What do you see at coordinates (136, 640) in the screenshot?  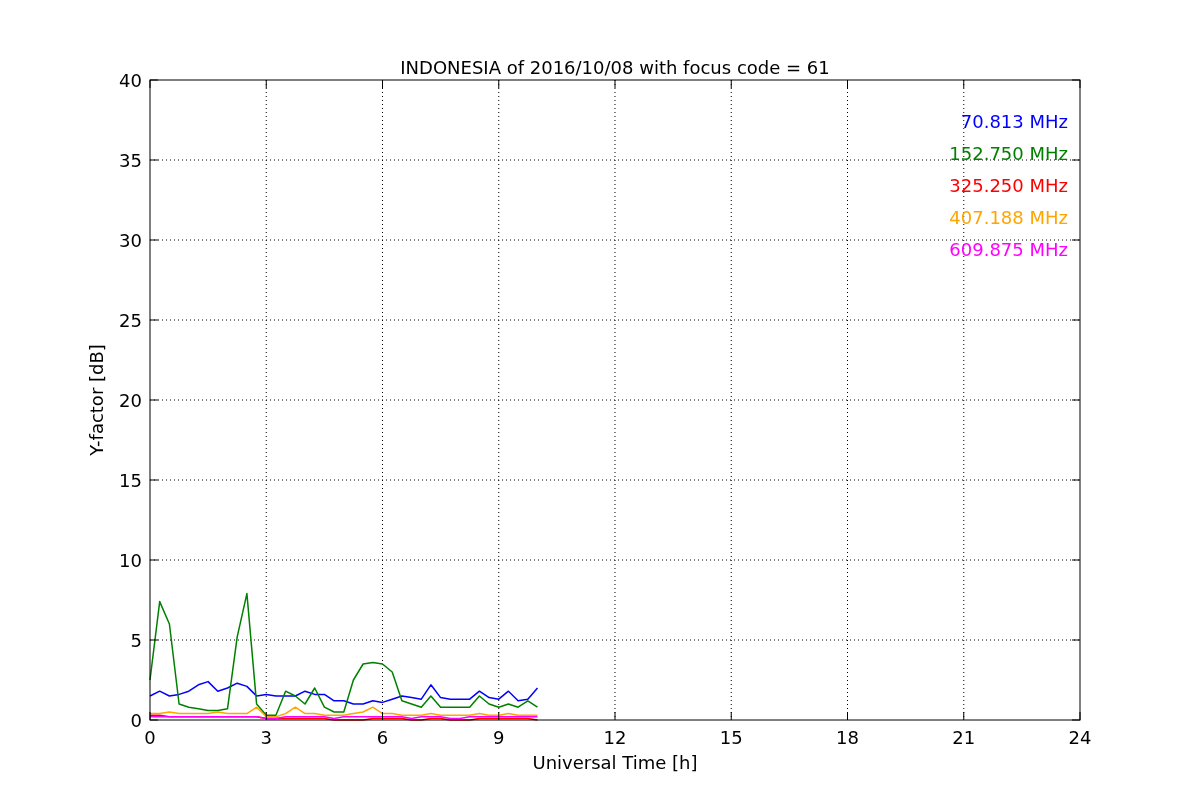 I see `y-tick-label: 5` at bounding box center [136, 640].